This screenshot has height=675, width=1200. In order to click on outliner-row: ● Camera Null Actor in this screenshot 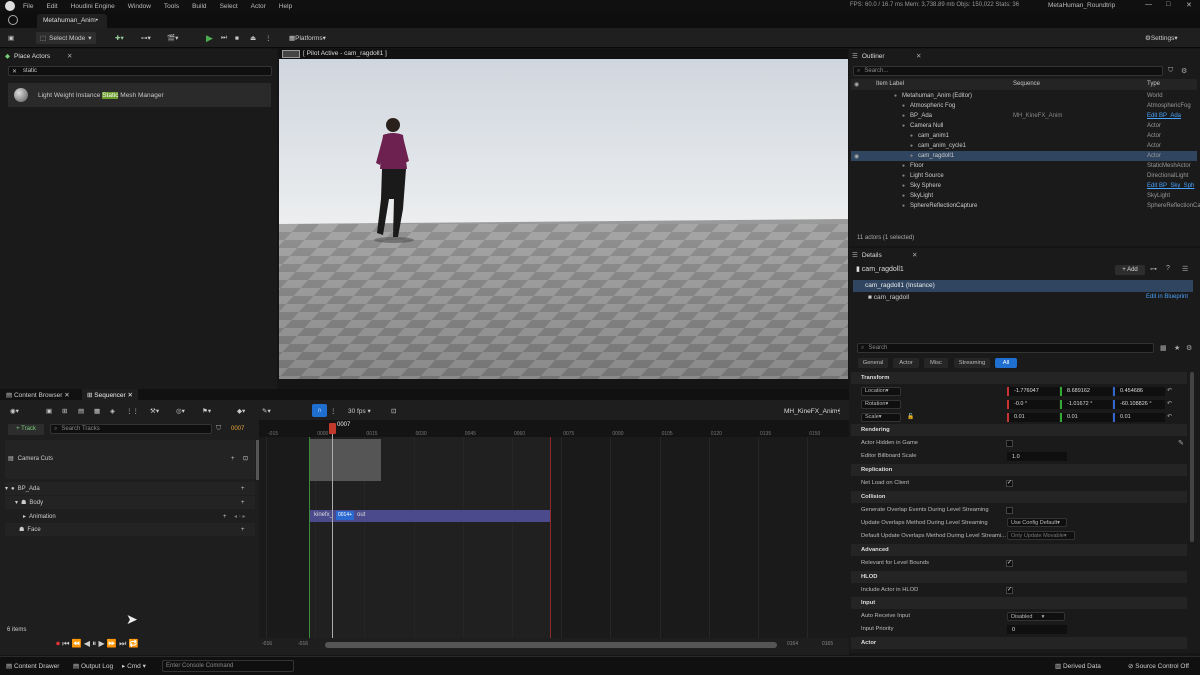, I will do `click(1024, 126)`.